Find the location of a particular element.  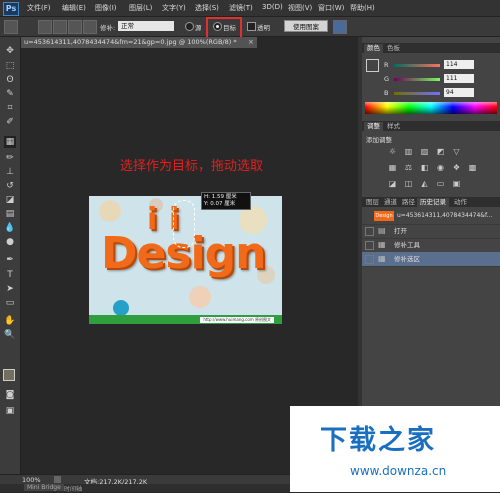

menu-file: 文件(F) is located at coordinates (39, 8).